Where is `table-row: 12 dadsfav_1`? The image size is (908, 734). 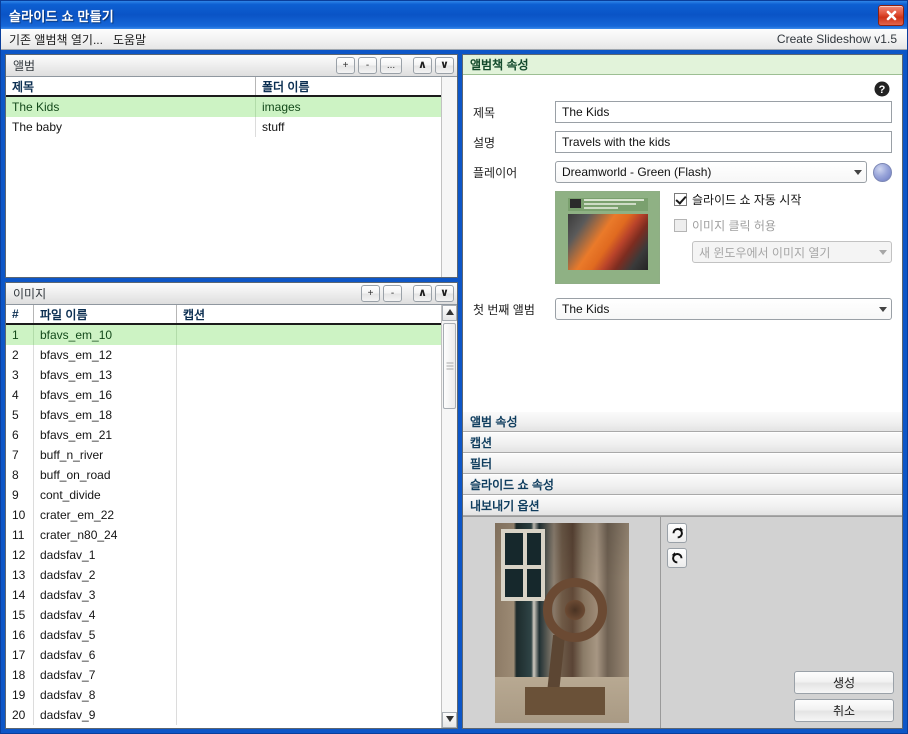
table-row: 12 dadsfav_1 is located at coordinates (223, 555).